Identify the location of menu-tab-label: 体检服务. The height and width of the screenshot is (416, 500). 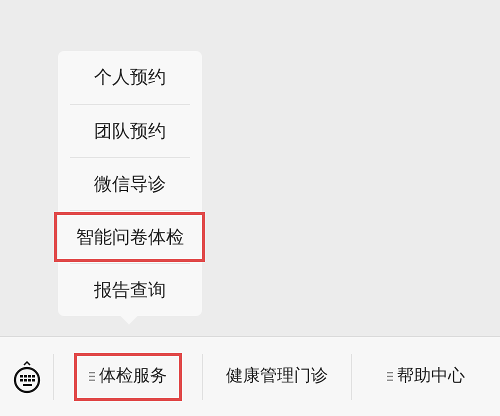
(133, 376).